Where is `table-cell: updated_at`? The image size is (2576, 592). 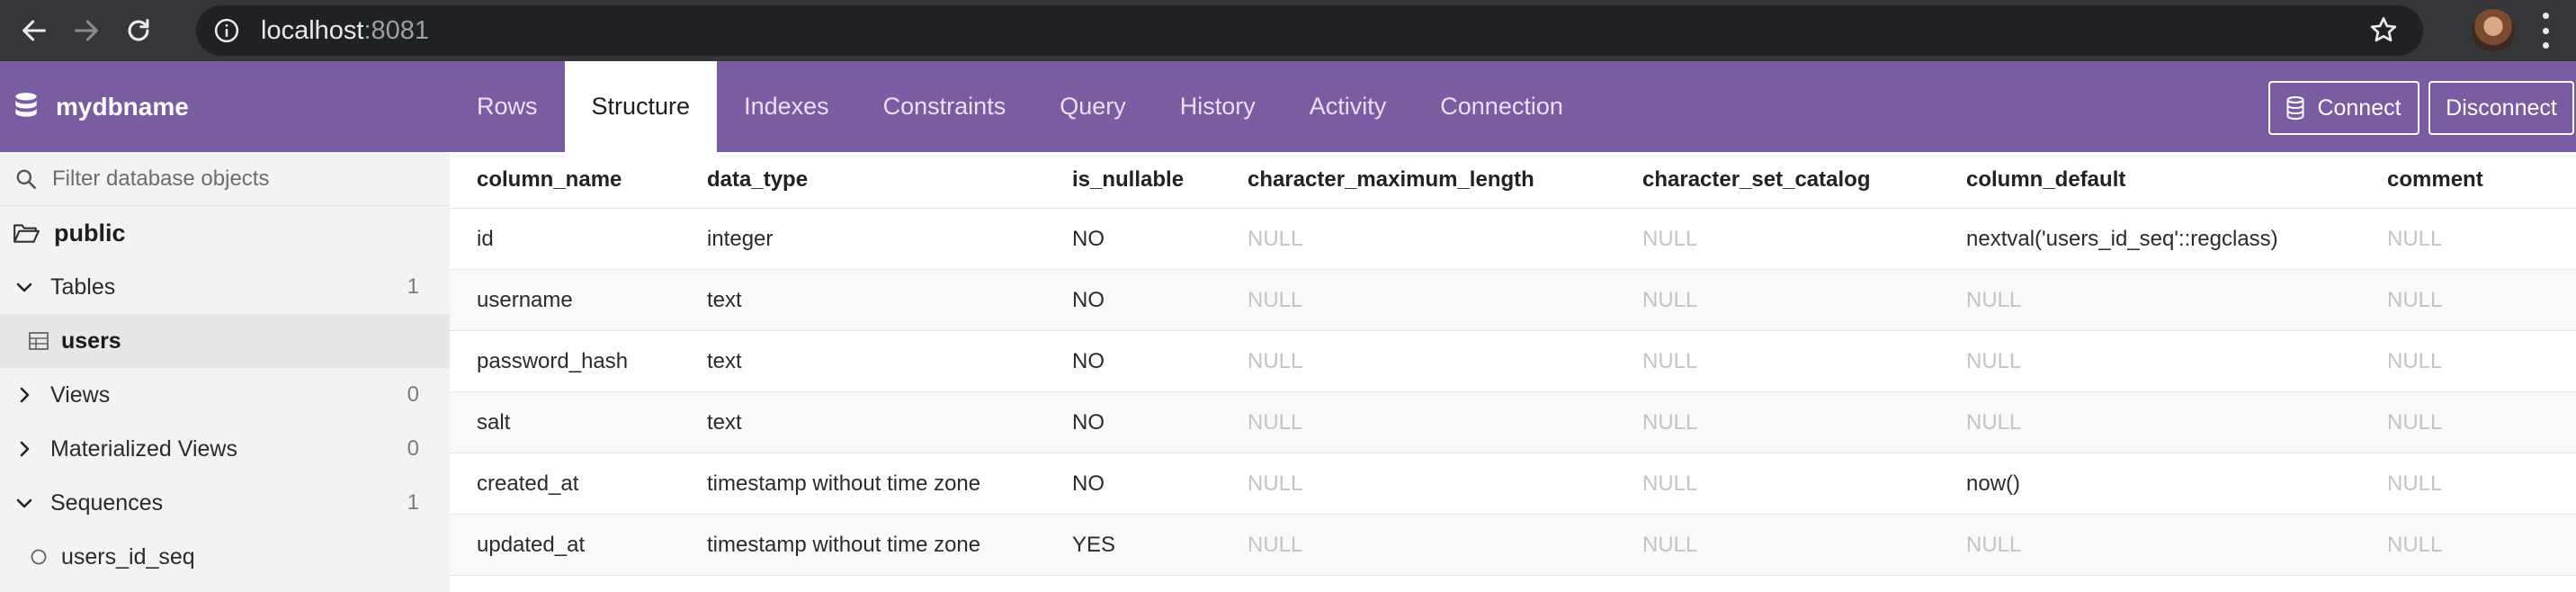 table-cell: updated_at is located at coordinates (531, 544).